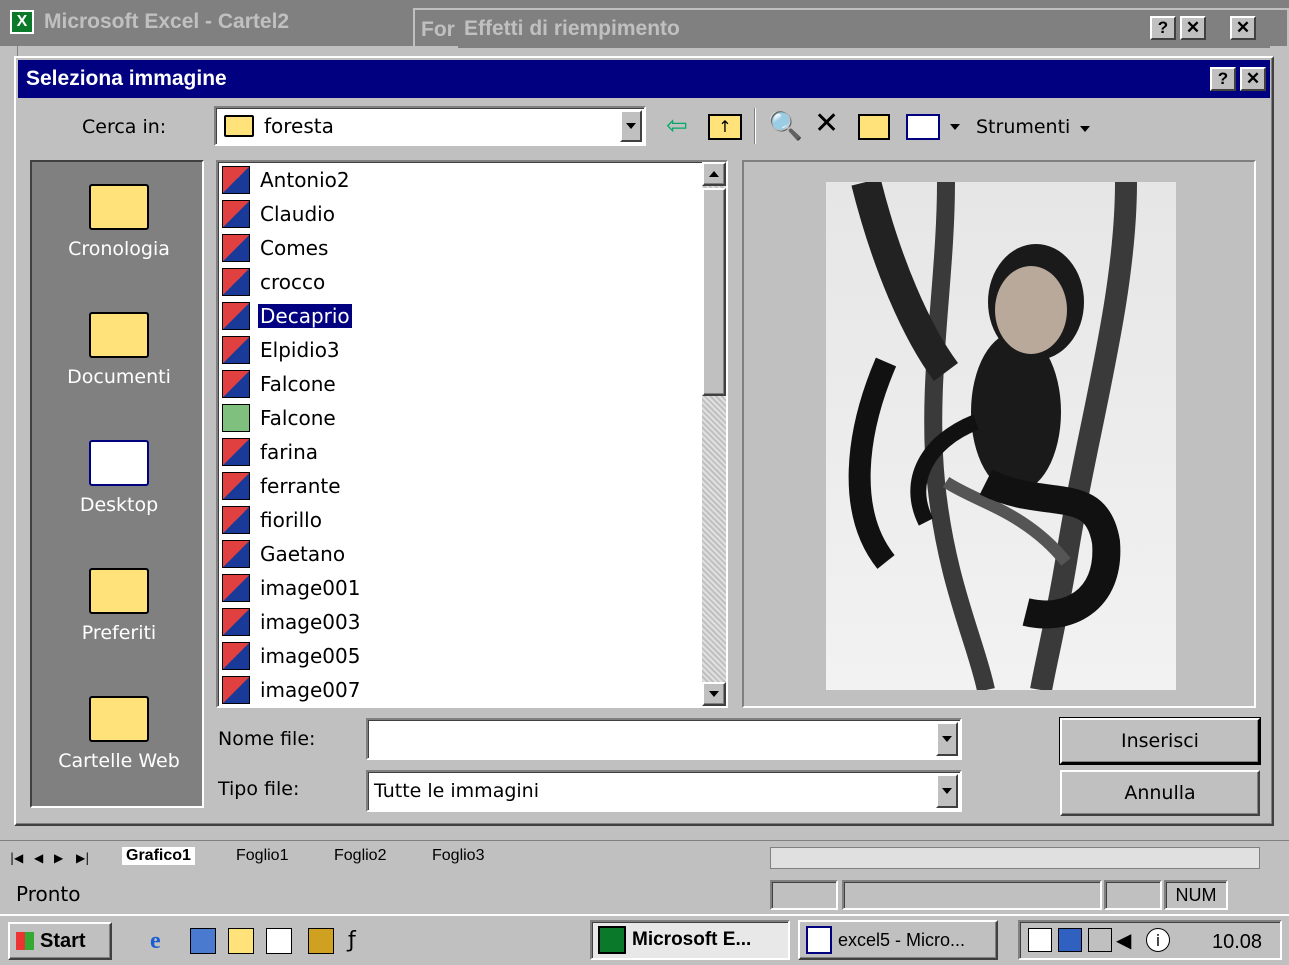  Describe the element at coordinates (1193, 28) in the screenshot. I see `fill-effects-close-button: ✕` at that location.